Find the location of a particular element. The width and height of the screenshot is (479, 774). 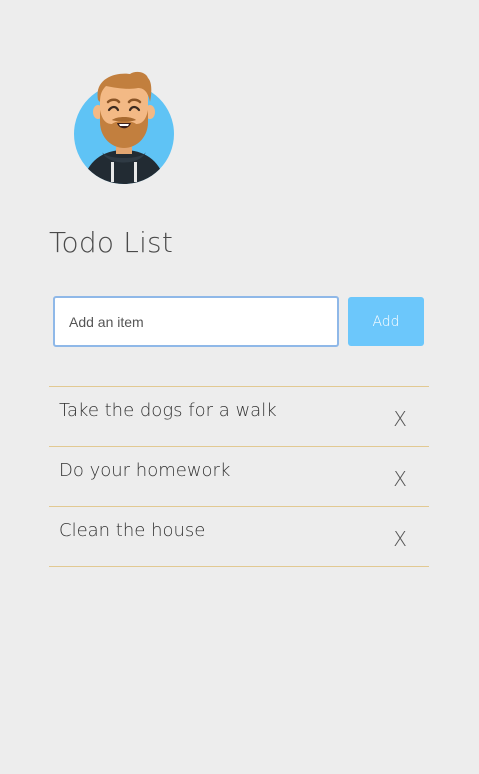

todo-item-text: Take the dogs for a walk is located at coordinates (168, 410).